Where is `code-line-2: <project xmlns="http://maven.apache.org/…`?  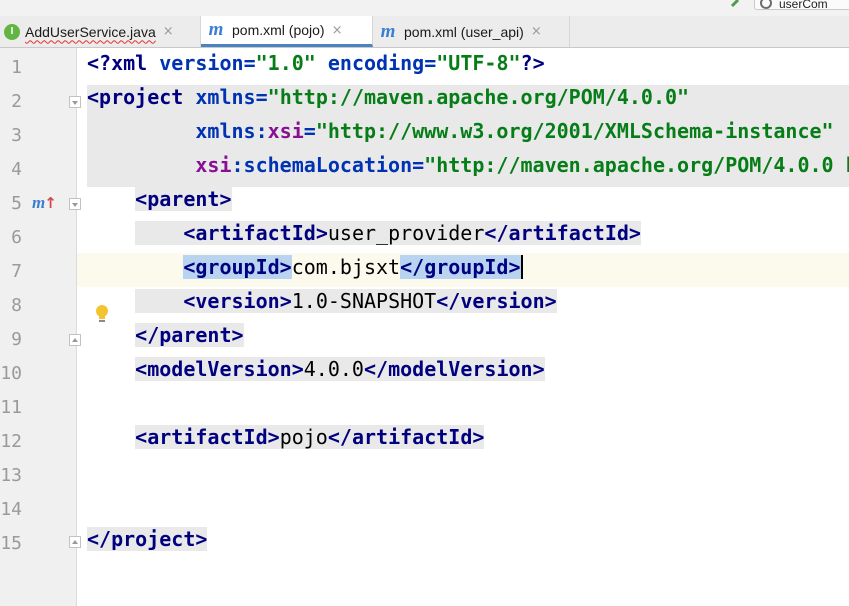 code-line-2: <project xmlns="http://maven.apache.org/… is located at coordinates (468, 102).